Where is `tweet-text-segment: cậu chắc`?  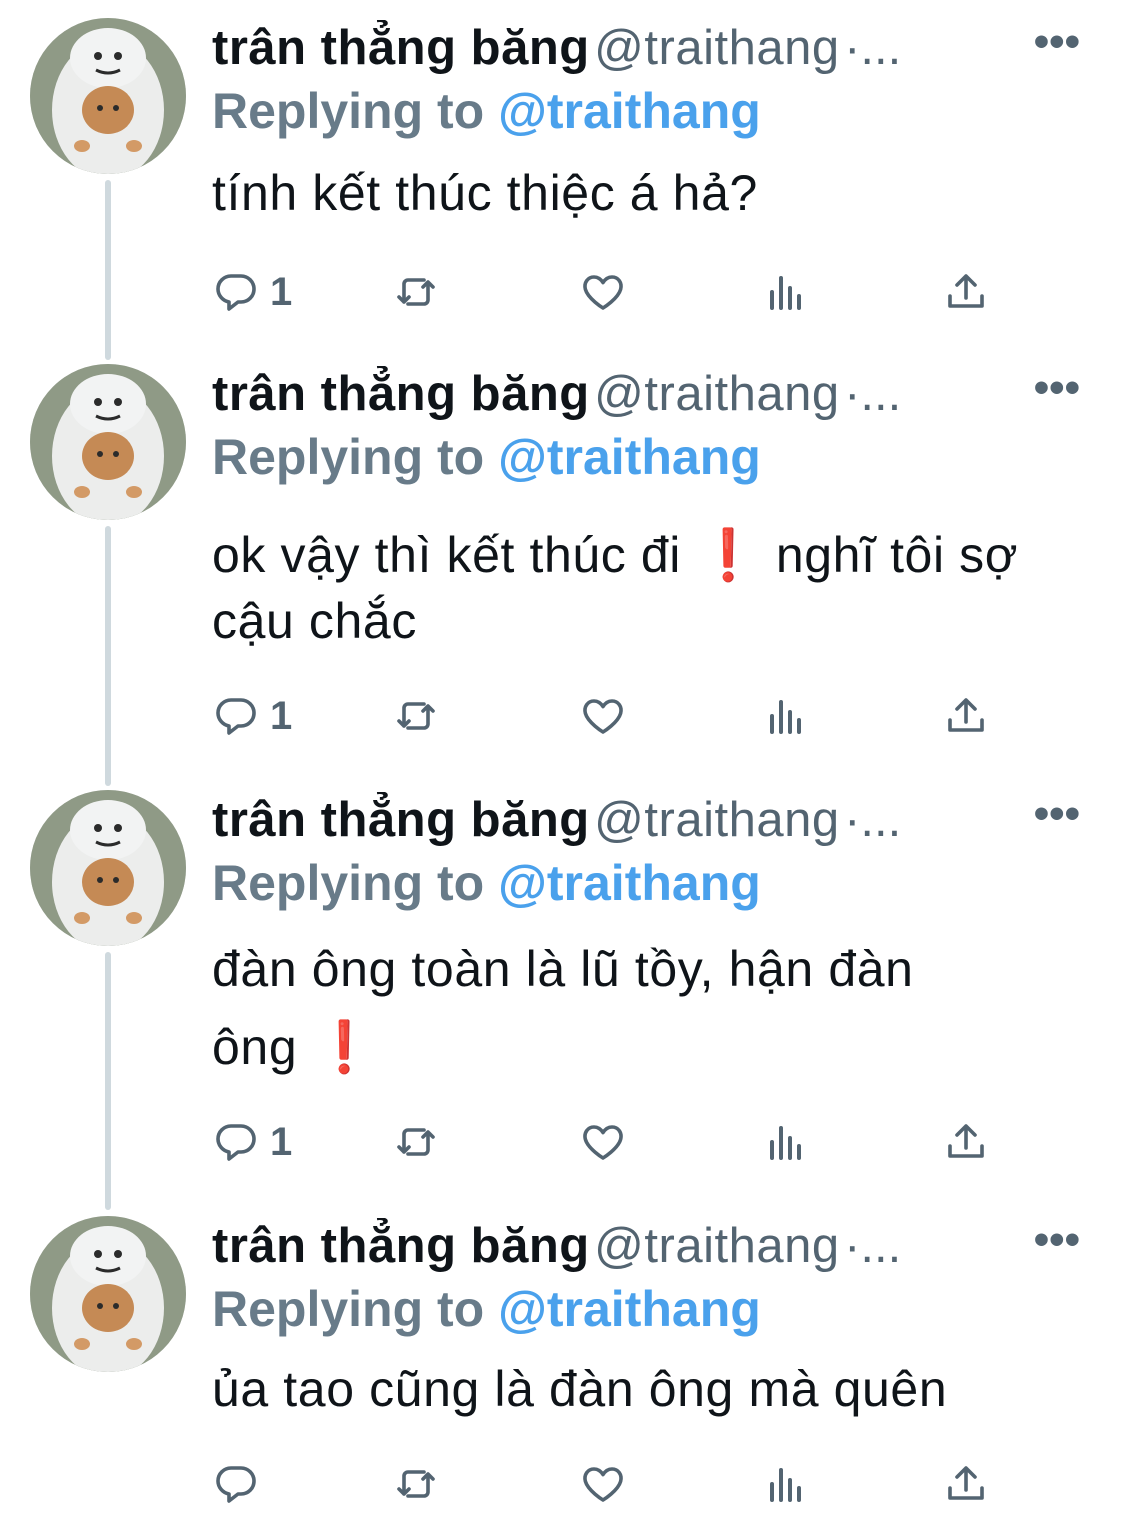
tweet-text-segment: cậu chắc is located at coordinates (314, 621).